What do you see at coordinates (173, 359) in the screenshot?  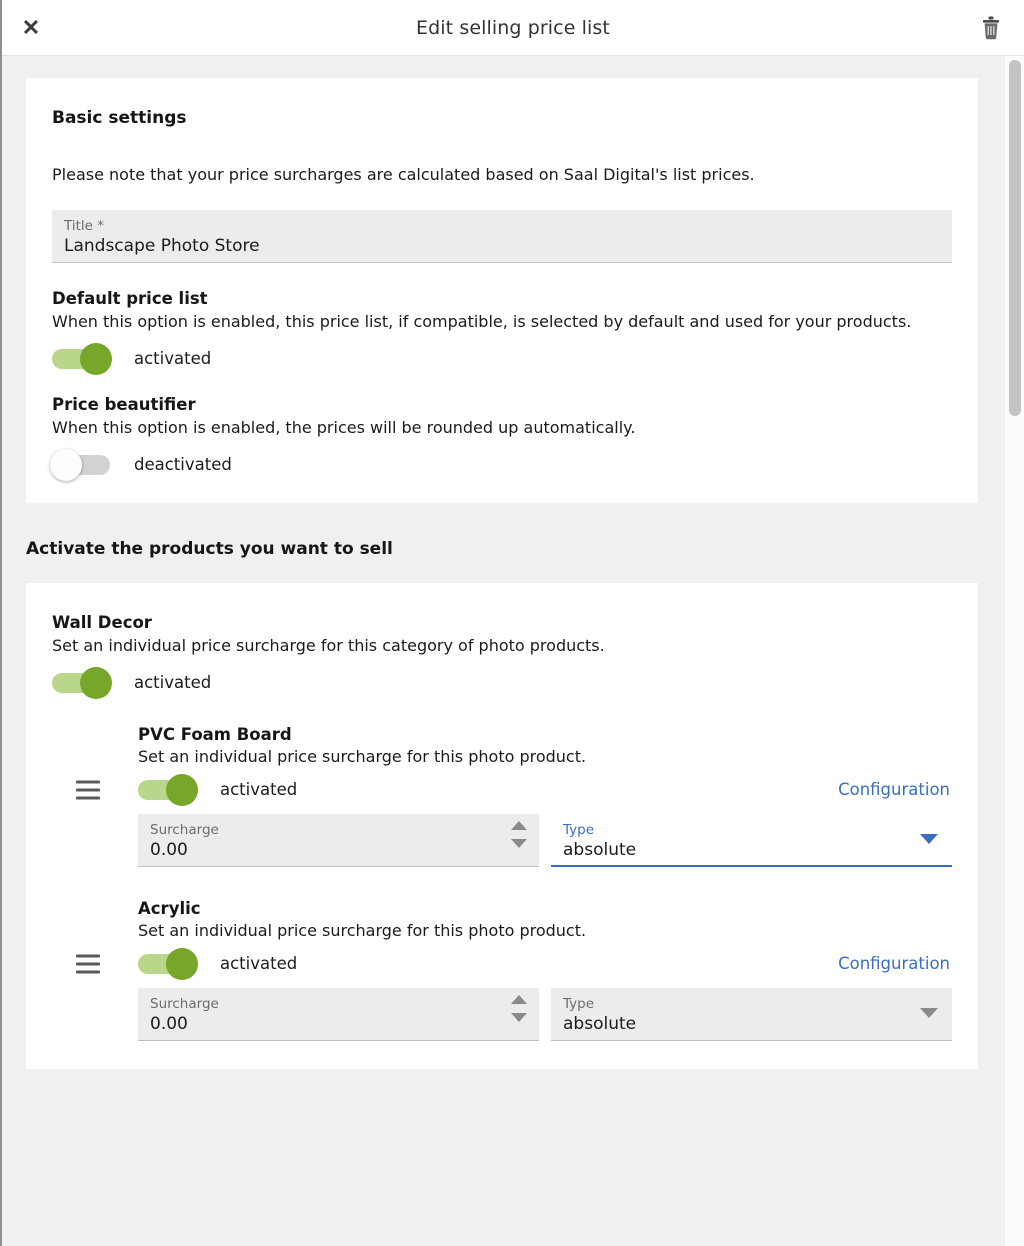 I see `default-price-list-toggle-label: activated` at bounding box center [173, 359].